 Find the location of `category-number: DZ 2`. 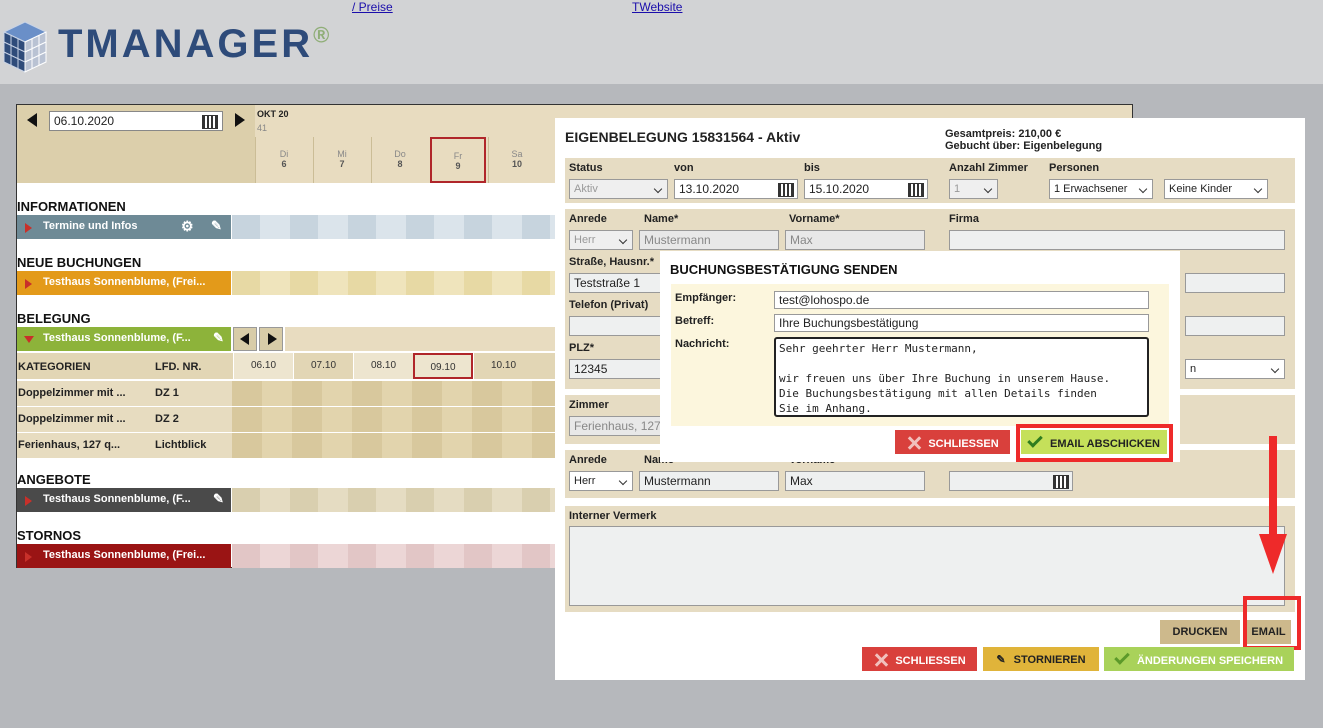

category-number: DZ 2 is located at coordinates (167, 419).